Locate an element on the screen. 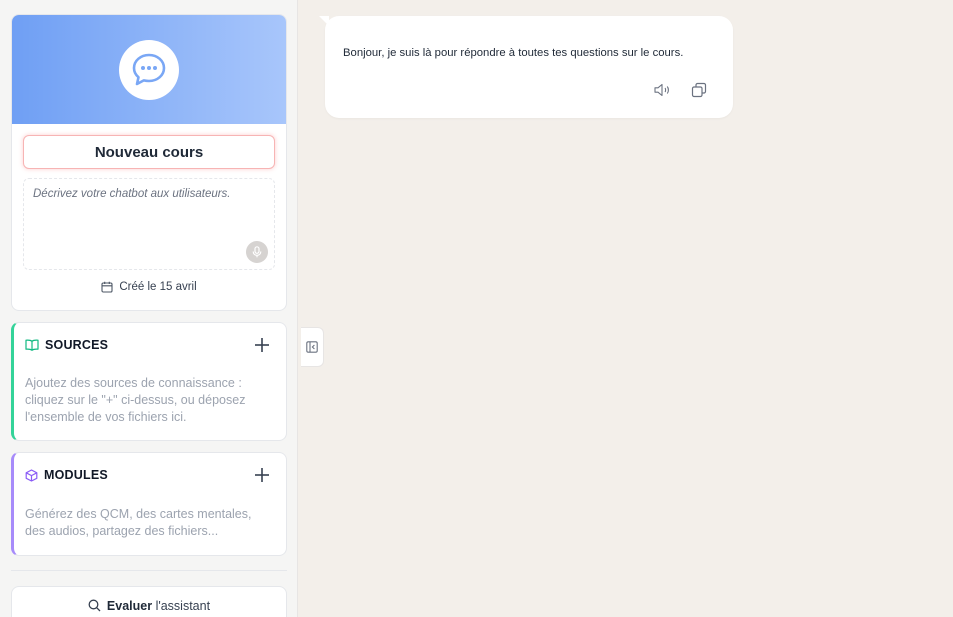 The image size is (953, 617). copy-icon is located at coordinates (699, 90).